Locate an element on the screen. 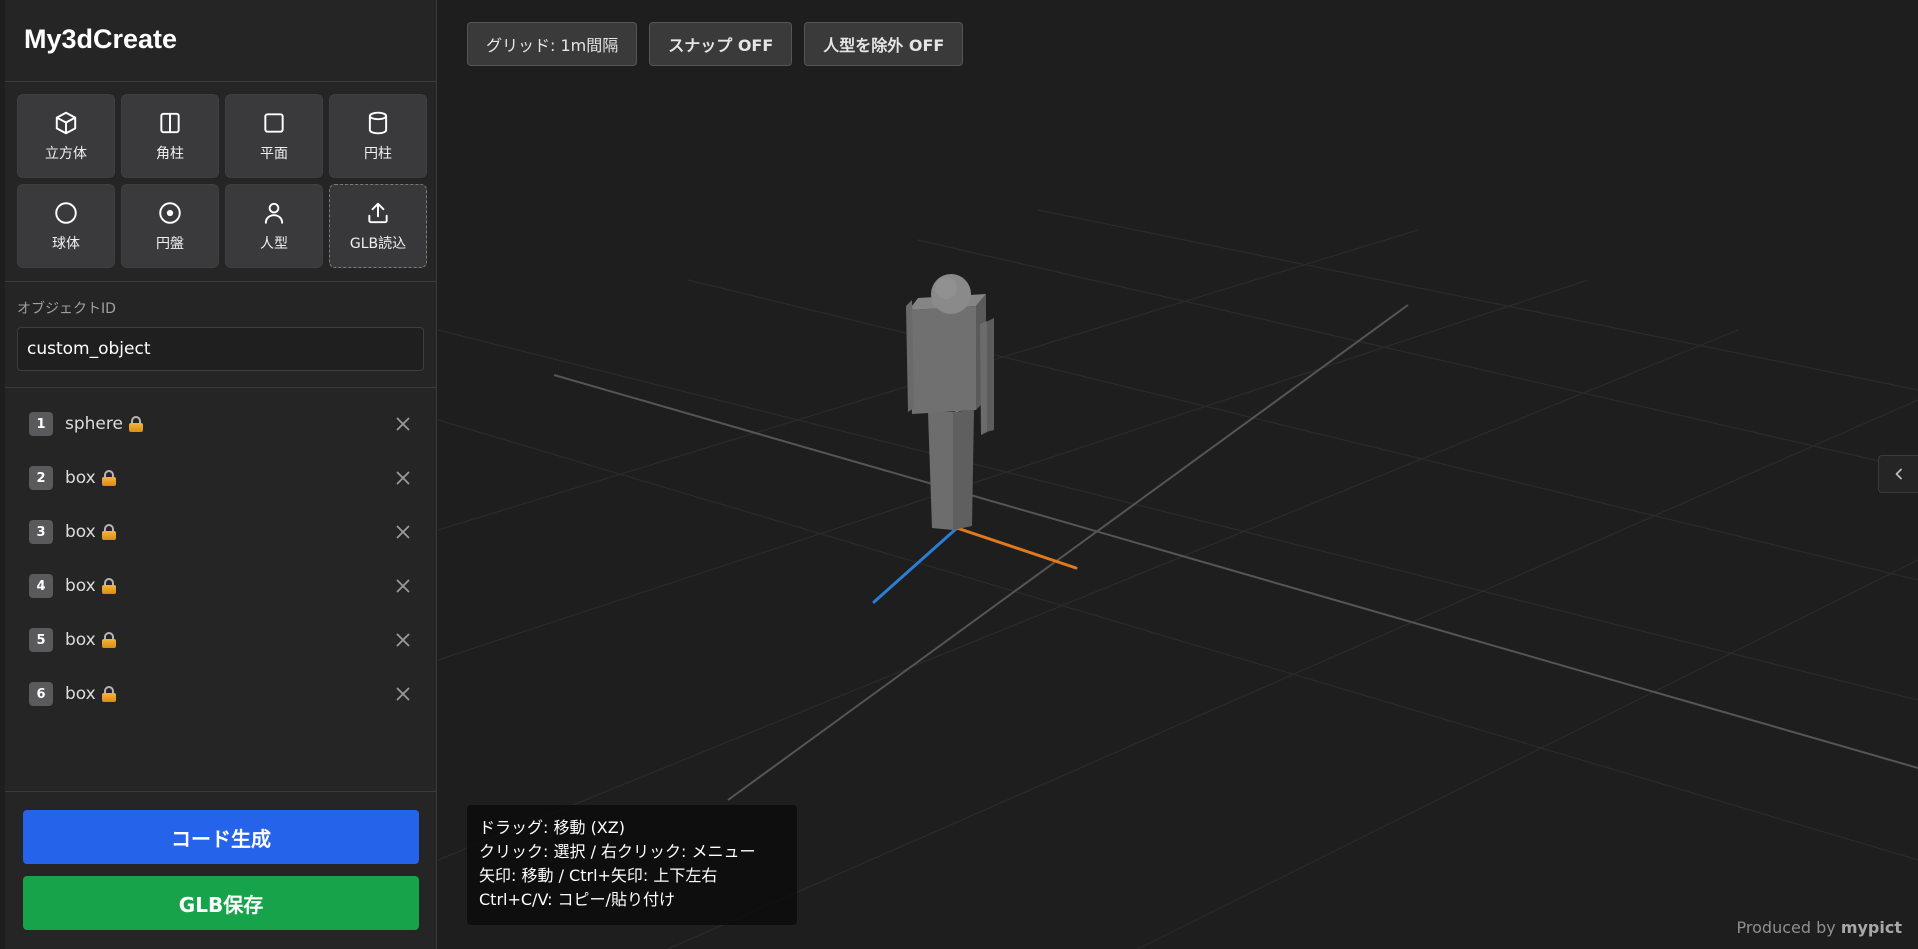 This screenshot has height=949, width=1918. tool-label: 角柱 is located at coordinates (170, 153).